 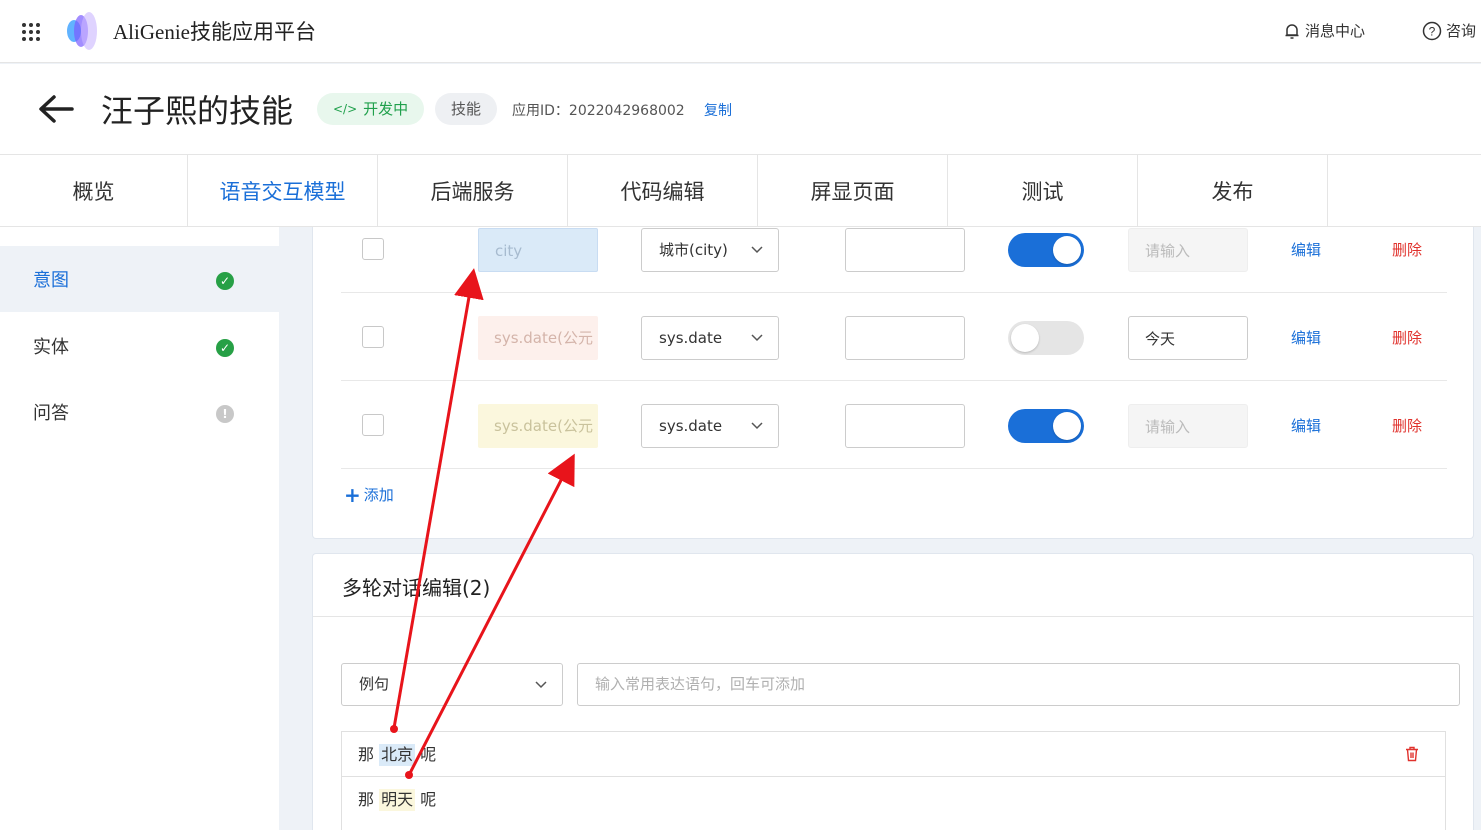 I want to click on help-circle-icon: ?, so click(x=1432, y=30).